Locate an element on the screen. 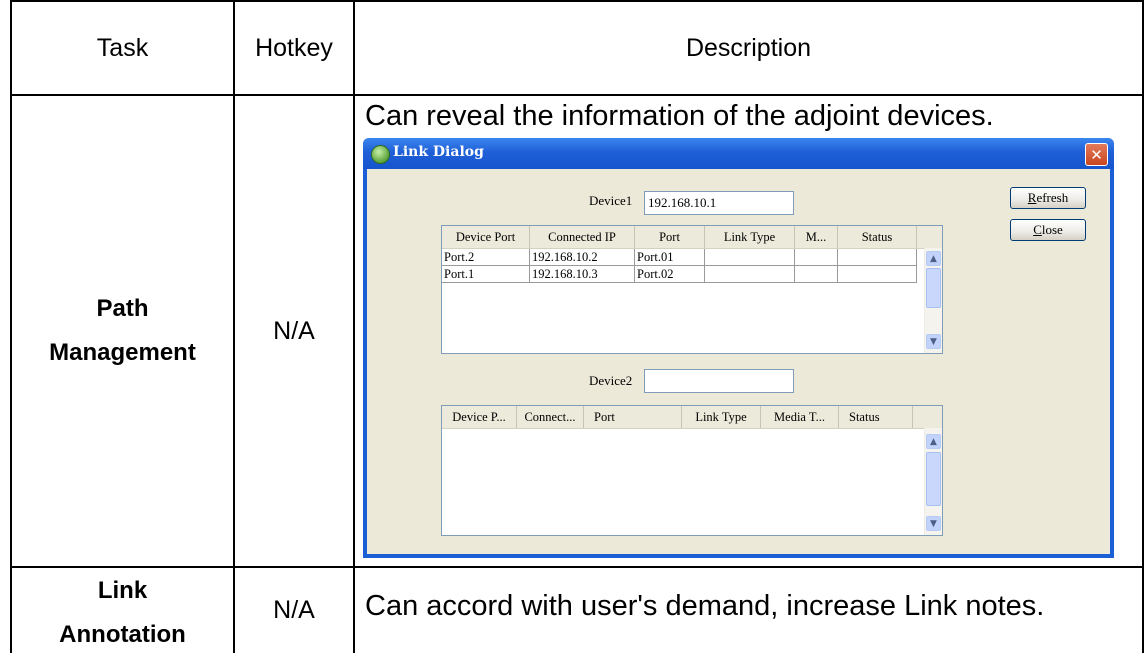 This screenshot has width=1144, height=657. header-description: Description is located at coordinates (748, 47).